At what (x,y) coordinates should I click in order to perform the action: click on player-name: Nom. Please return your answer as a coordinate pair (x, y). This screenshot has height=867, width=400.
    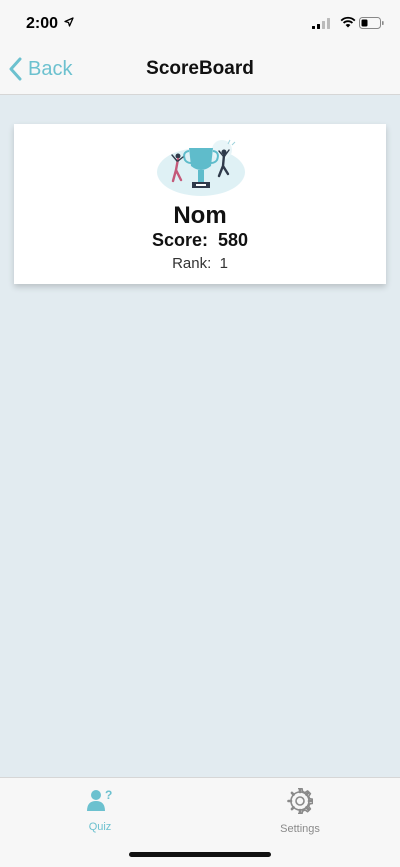
    Looking at the image, I should click on (200, 215).